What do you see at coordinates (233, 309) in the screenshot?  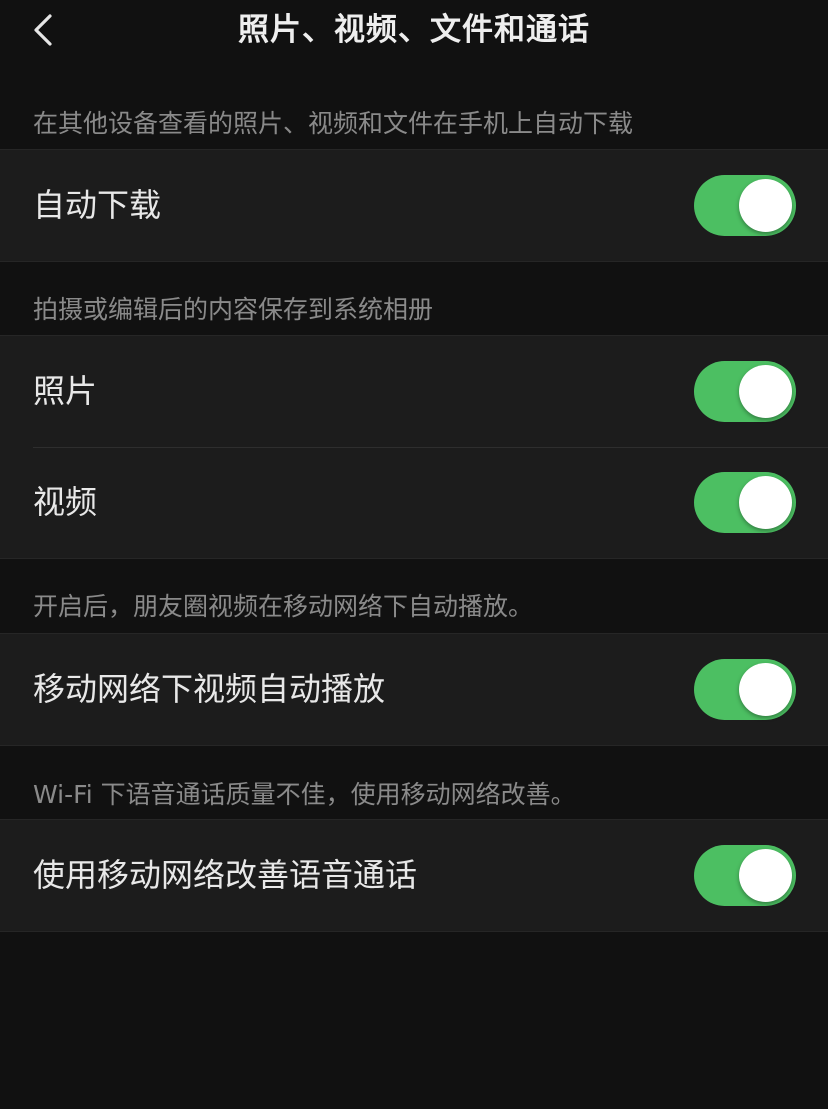 I see `section-header-save-to-album: 拍摄或编辑后的内容保存到系统相册` at bounding box center [233, 309].